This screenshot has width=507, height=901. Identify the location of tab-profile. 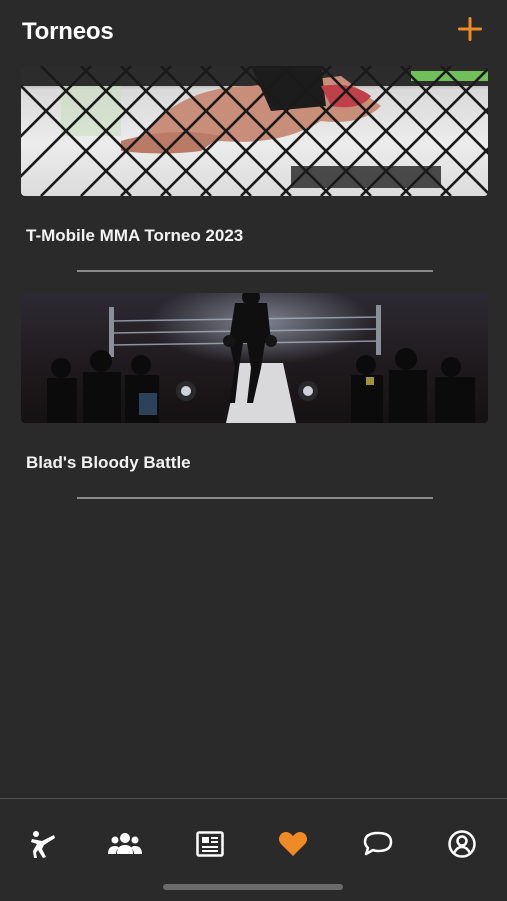
(462, 844).